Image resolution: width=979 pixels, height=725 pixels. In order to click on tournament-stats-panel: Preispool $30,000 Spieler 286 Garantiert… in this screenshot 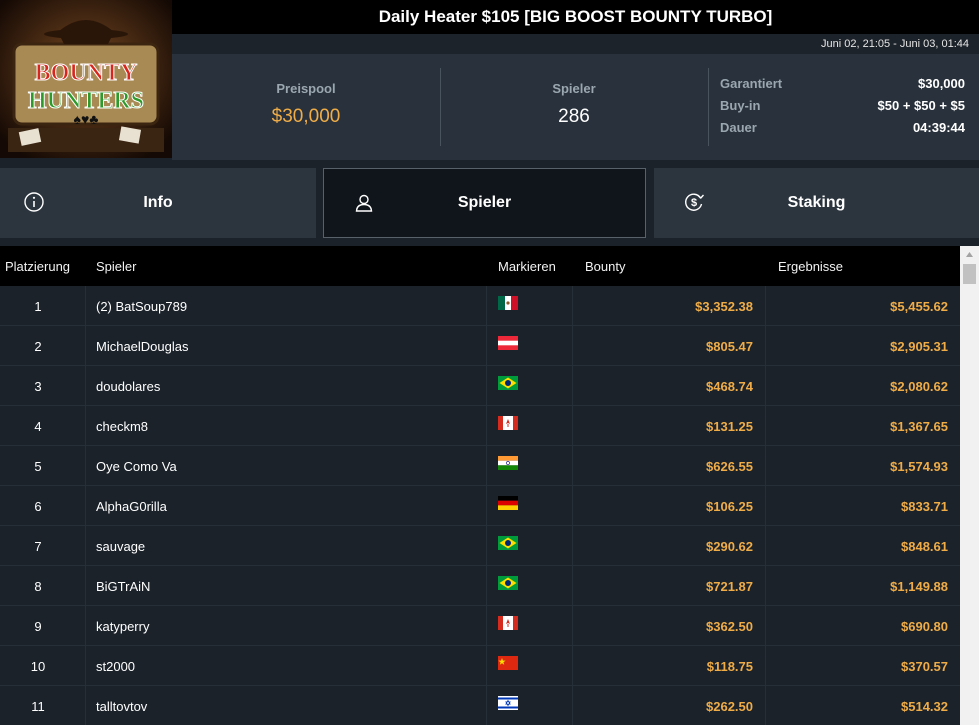, I will do `click(575, 107)`.